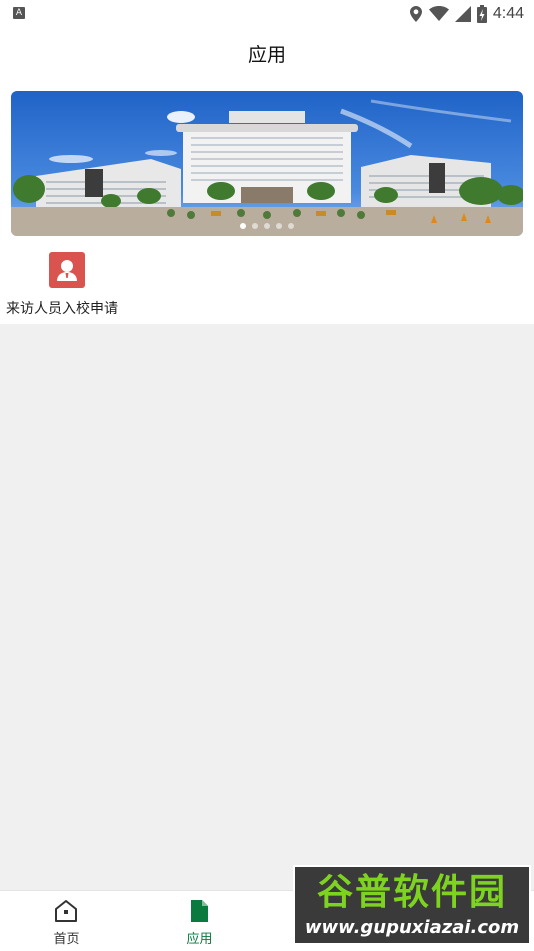  Describe the element at coordinates (66, 911) in the screenshot. I see `home-icon` at that location.